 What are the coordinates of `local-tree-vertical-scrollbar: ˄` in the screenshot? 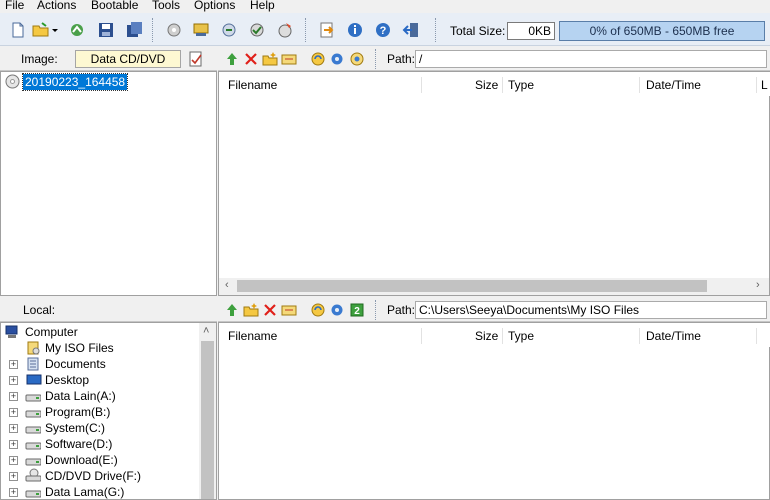 It's located at (207, 411).